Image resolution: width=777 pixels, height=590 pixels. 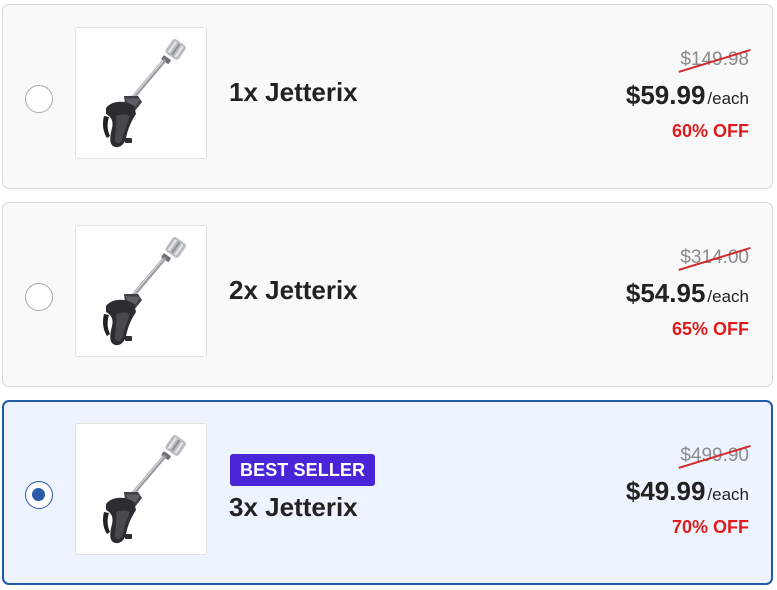 What do you see at coordinates (714, 259) in the screenshot?
I see `original-price: $314.00` at bounding box center [714, 259].